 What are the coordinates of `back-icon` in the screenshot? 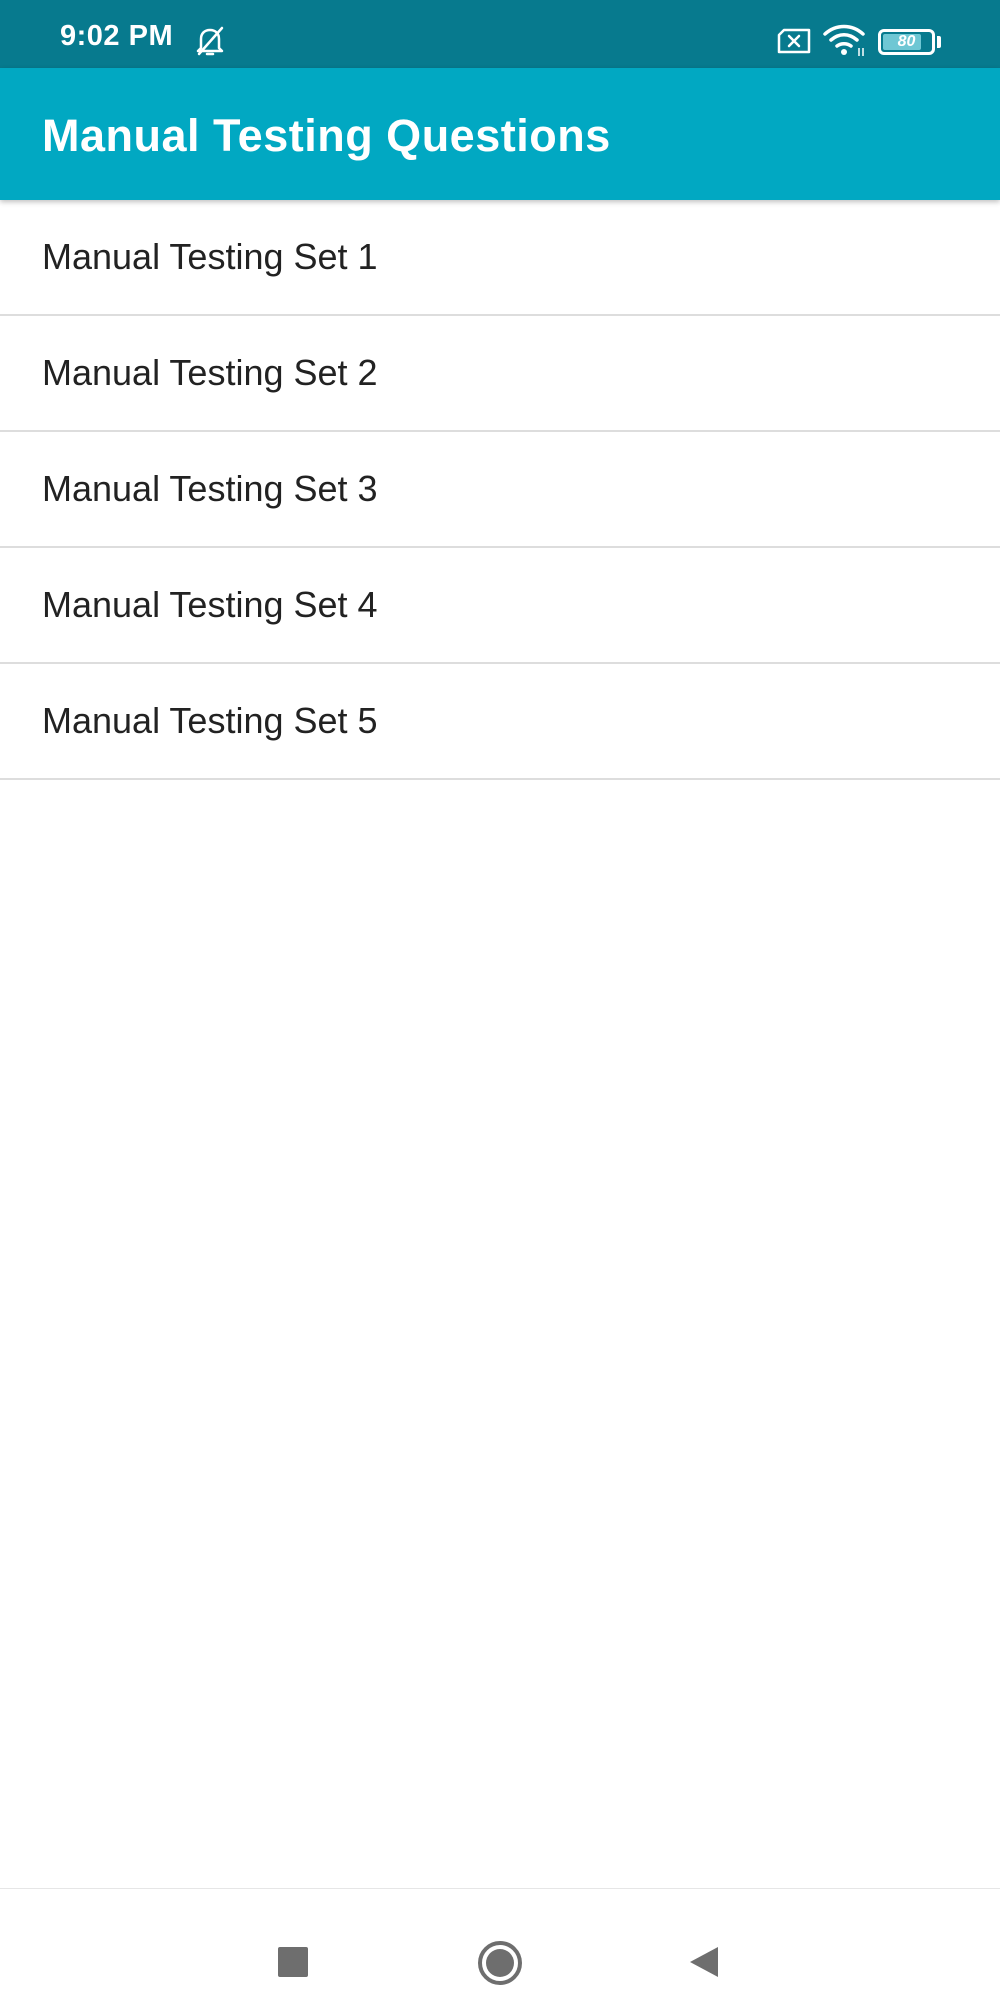 It's located at (704, 1962).